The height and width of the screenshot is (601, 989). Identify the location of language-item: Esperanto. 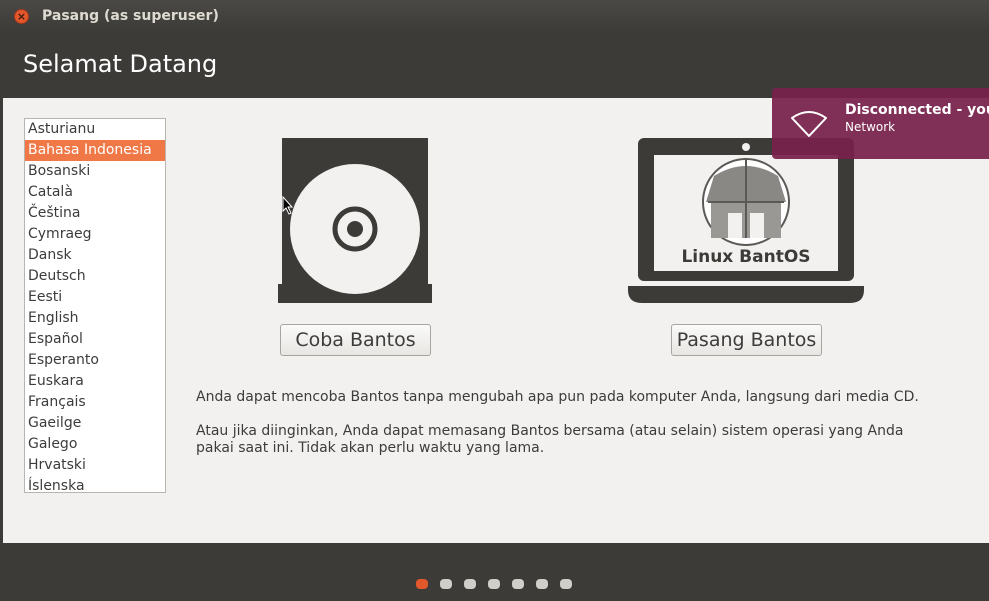
(95, 360).